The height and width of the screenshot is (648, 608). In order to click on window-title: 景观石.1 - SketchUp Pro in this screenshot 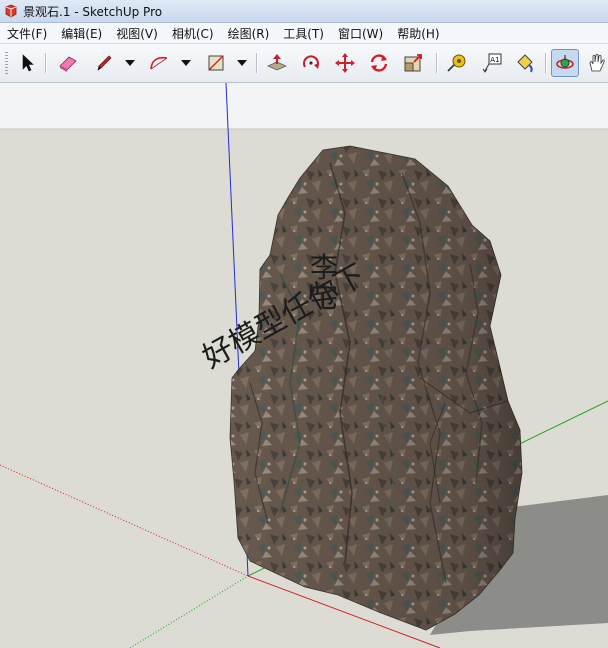, I will do `click(93, 11)`.